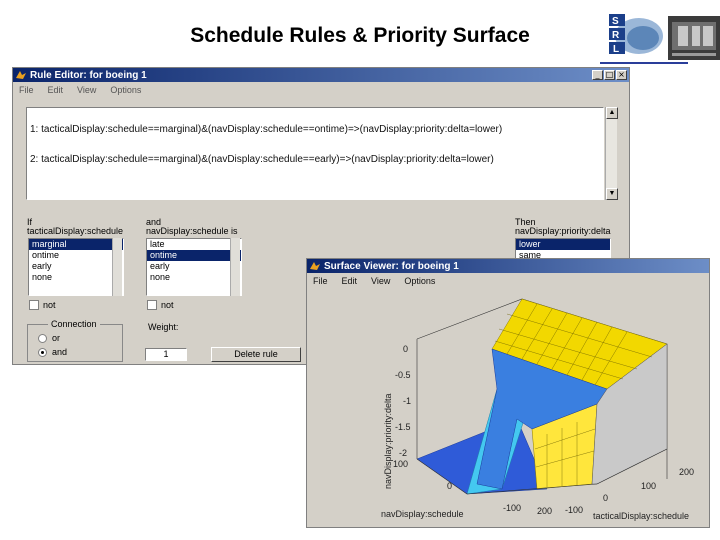  Describe the element at coordinates (422, 514) in the screenshot. I see `y-axis-label: navDisplay:schedule` at that location.